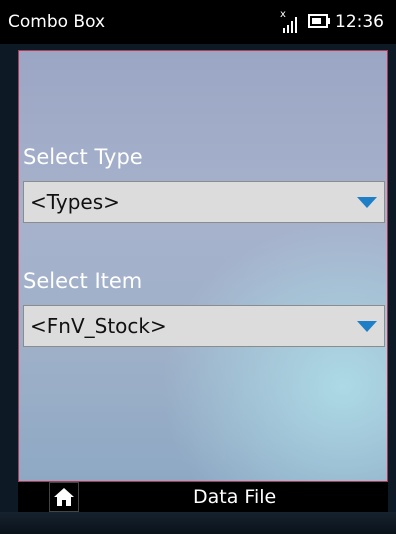 Image resolution: width=396 pixels, height=534 pixels. Describe the element at coordinates (283, 14) in the screenshot. I see `svg-text: x` at that location.